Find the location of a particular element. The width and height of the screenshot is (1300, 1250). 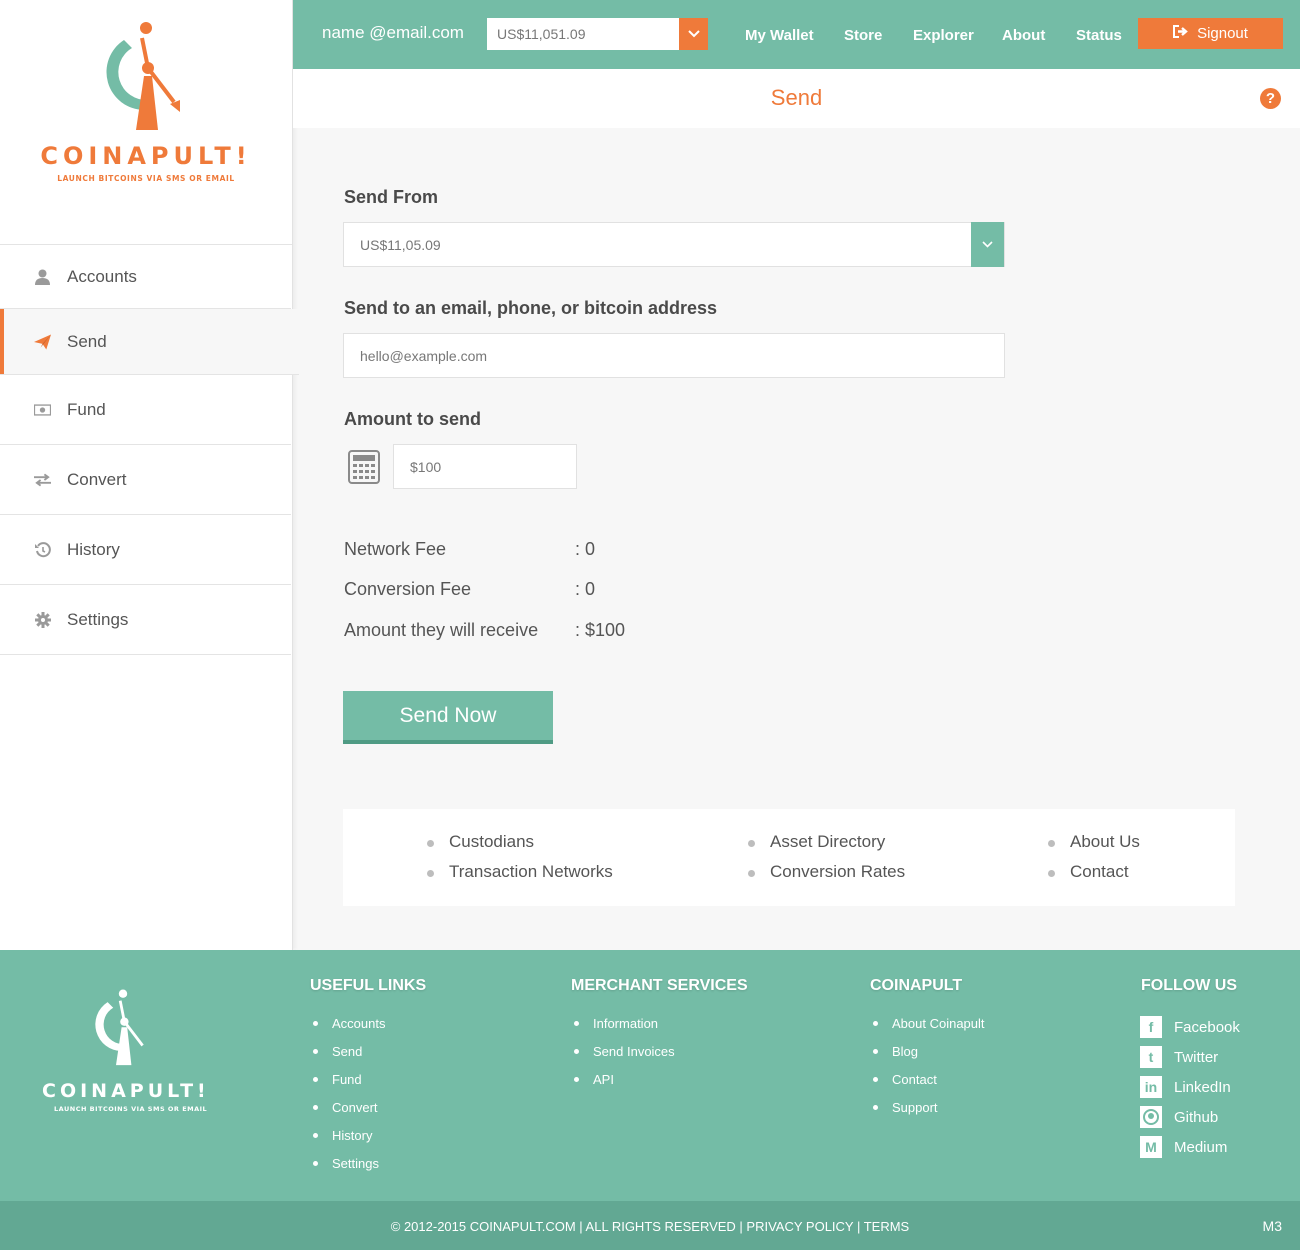

link-conversion-rates: Conversion Rates is located at coordinates (826, 872).